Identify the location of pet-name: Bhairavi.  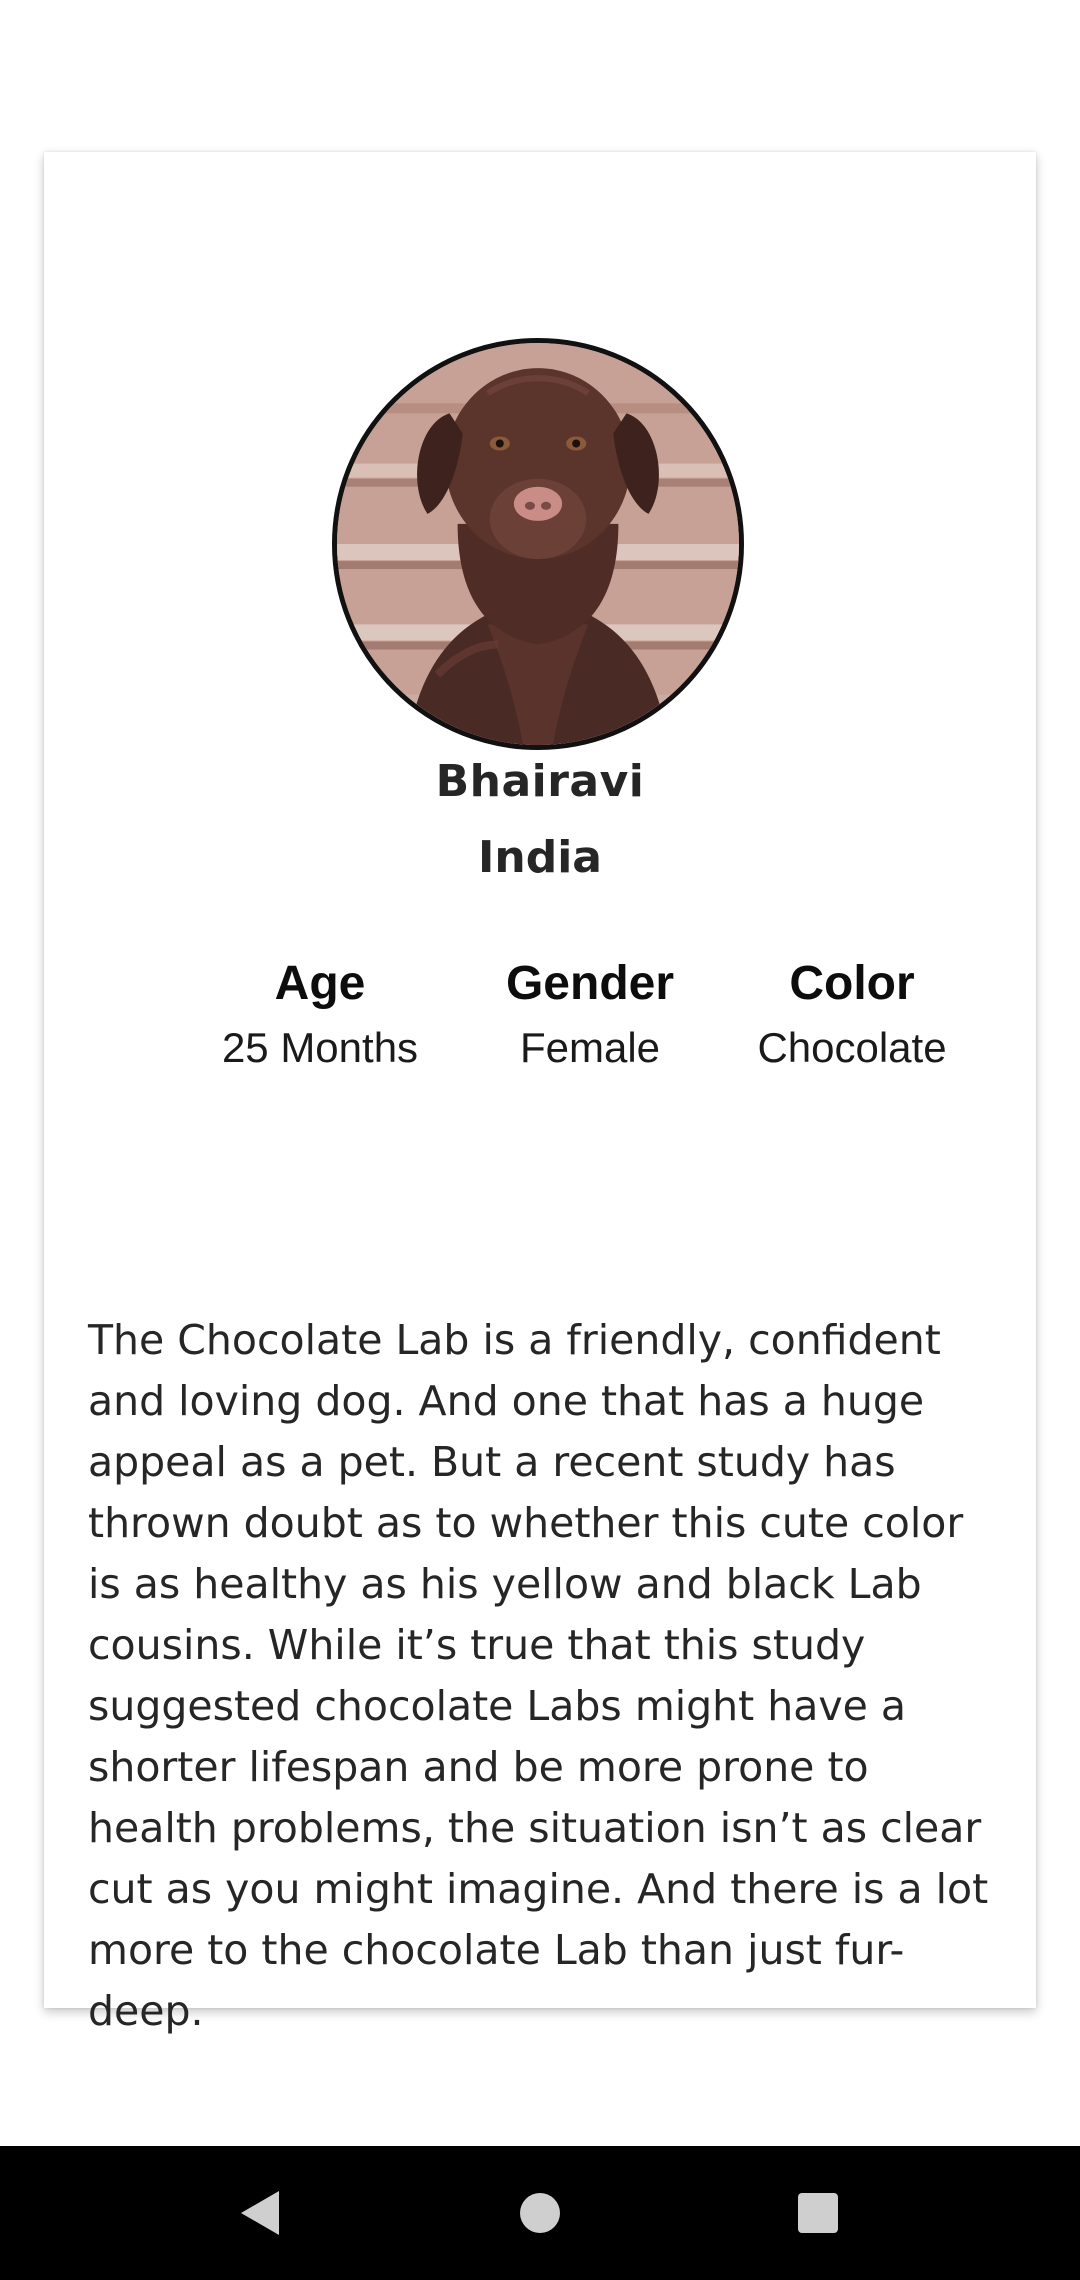
(540, 781).